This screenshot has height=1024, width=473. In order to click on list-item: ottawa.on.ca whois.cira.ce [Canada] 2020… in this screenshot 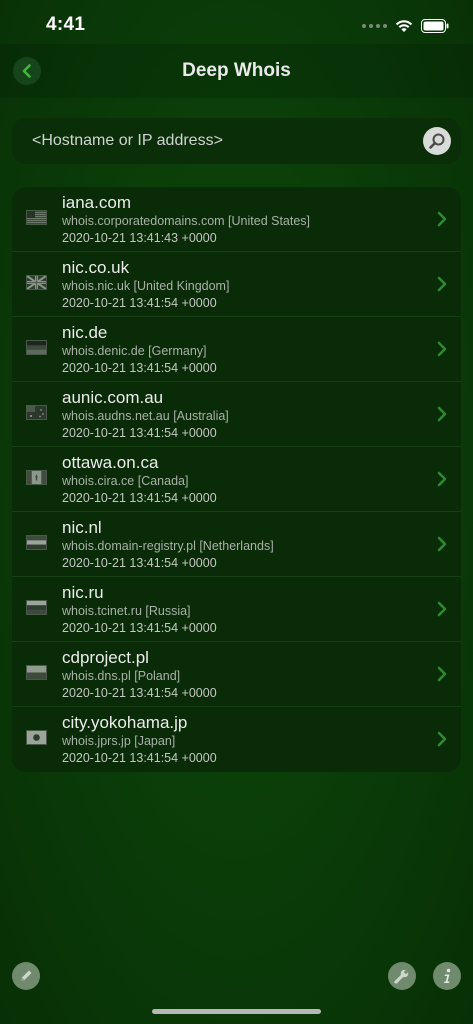, I will do `click(236, 479)`.